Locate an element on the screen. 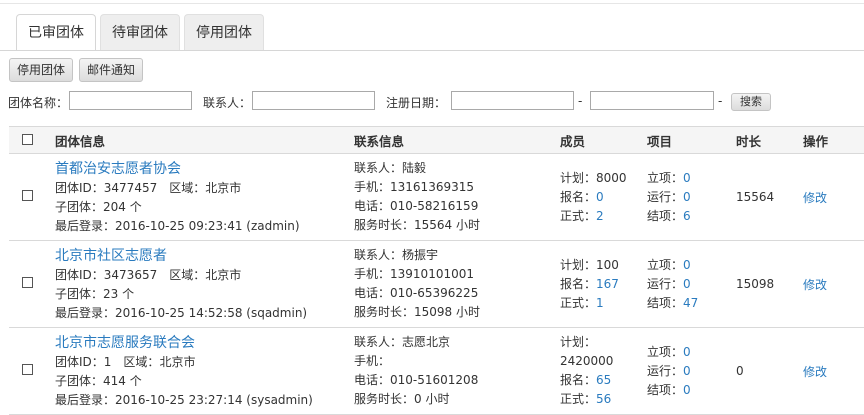 The height and width of the screenshot is (415, 864). contact-label: 联系人： is located at coordinates (227, 103).